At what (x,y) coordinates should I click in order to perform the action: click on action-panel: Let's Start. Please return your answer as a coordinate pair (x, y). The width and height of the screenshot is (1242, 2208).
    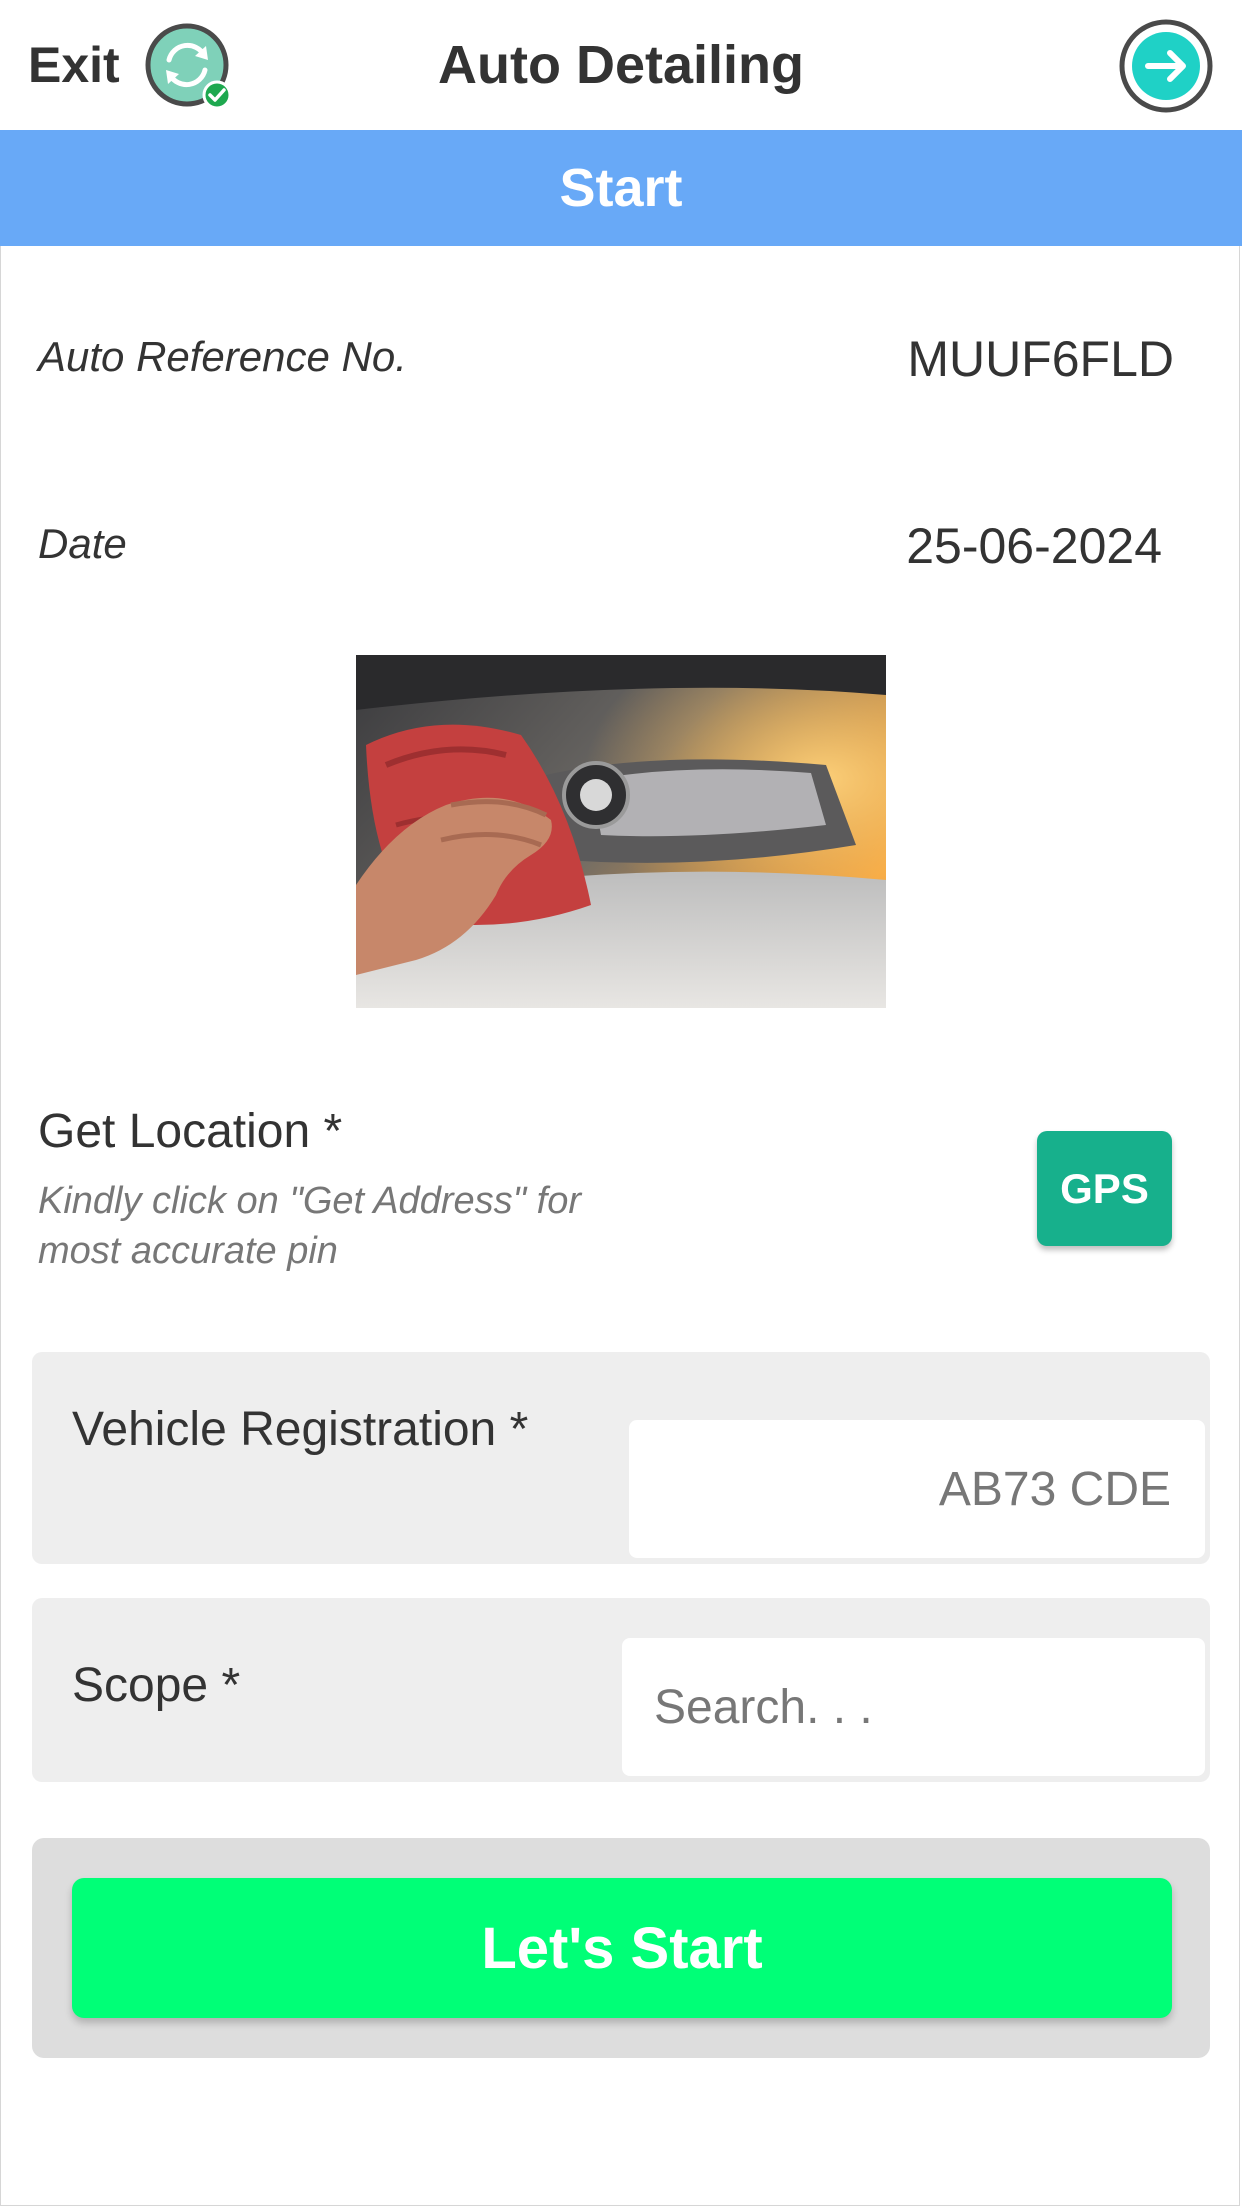
    Looking at the image, I should click on (621, 1948).